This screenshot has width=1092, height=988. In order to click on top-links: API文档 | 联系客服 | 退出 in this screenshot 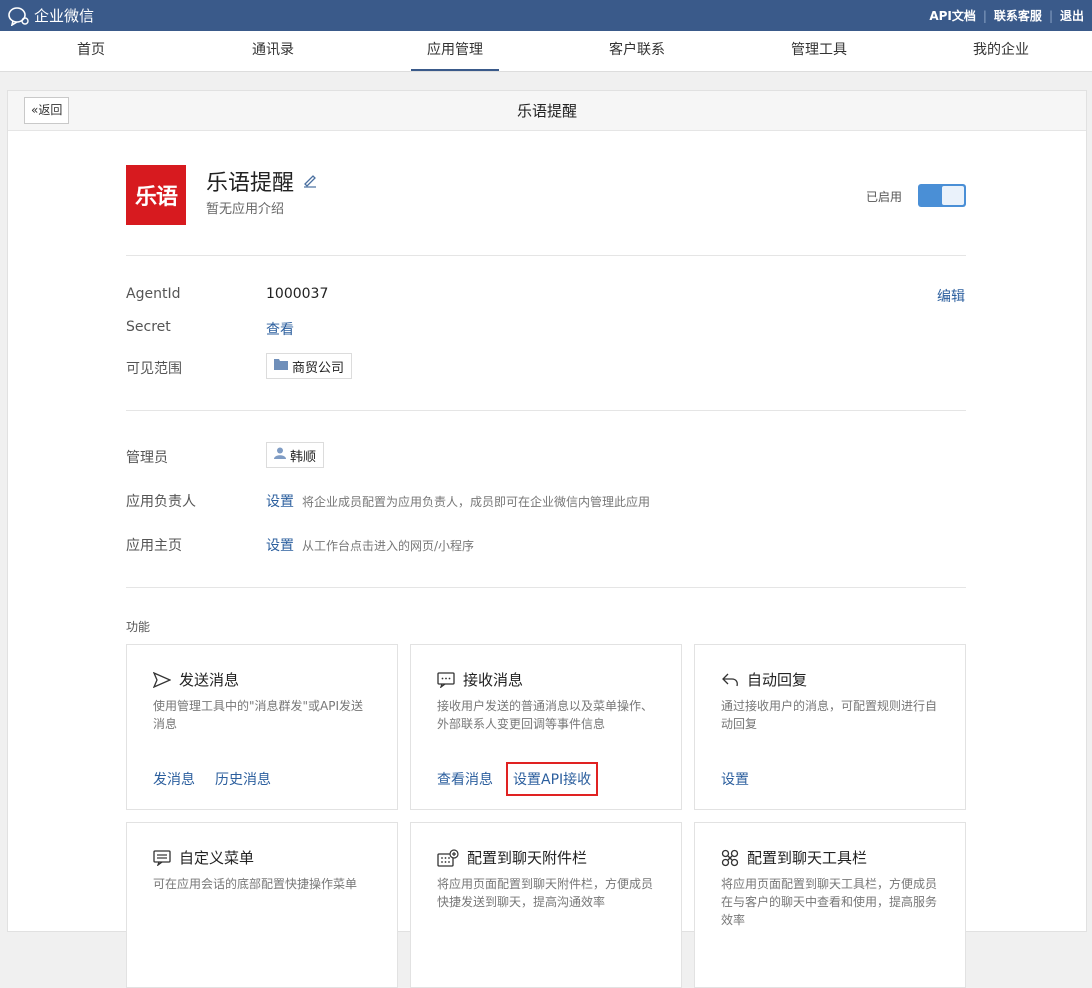, I will do `click(1006, 15)`.